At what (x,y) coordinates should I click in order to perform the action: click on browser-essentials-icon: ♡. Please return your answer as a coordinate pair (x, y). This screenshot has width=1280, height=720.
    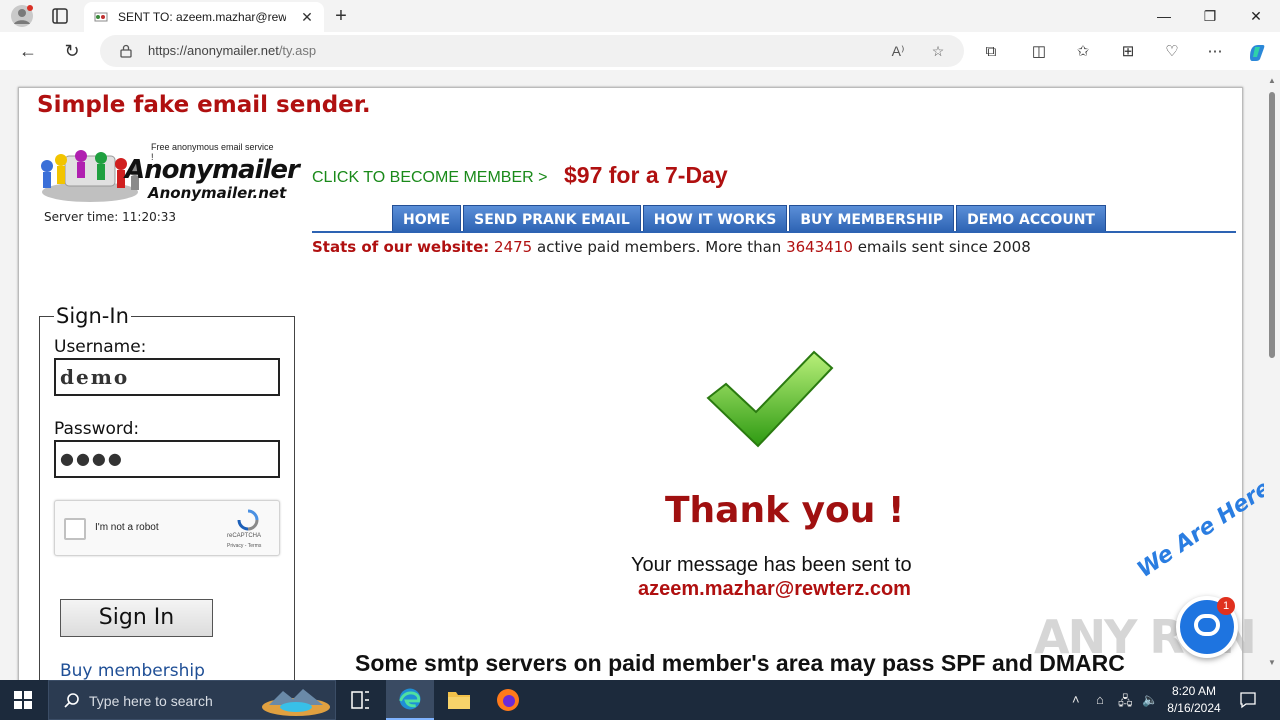
    Looking at the image, I should click on (1172, 52).